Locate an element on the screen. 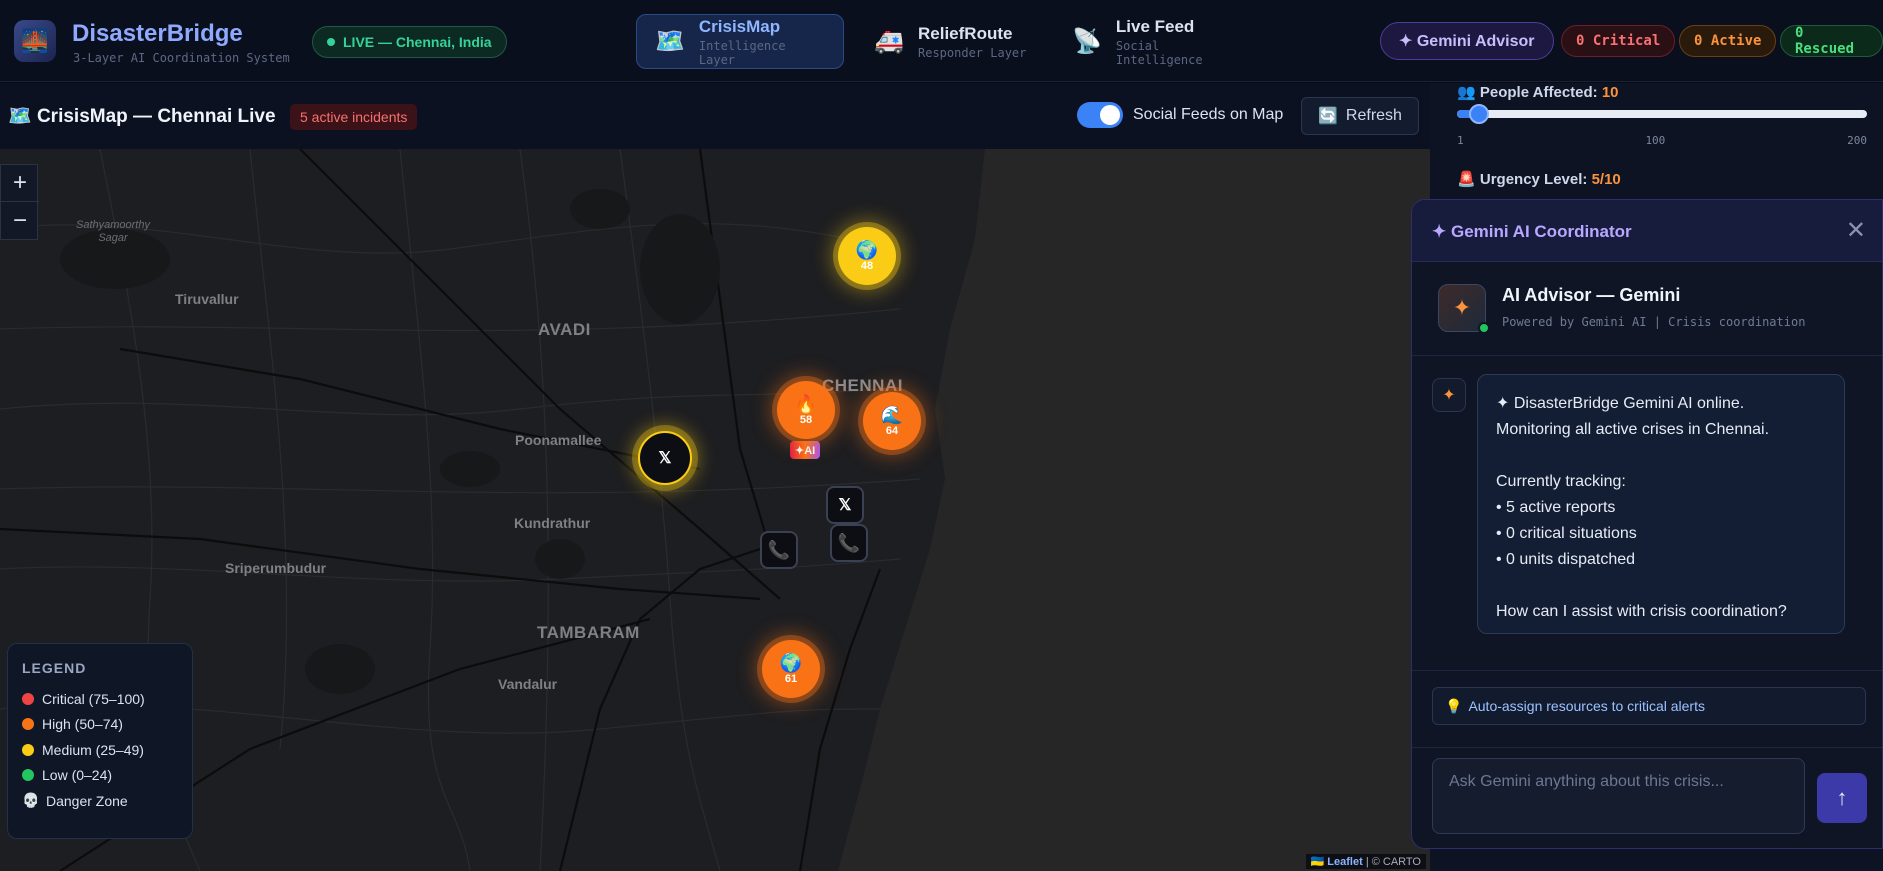  flag-icon: 🇺🇦 is located at coordinates (1317, 862).